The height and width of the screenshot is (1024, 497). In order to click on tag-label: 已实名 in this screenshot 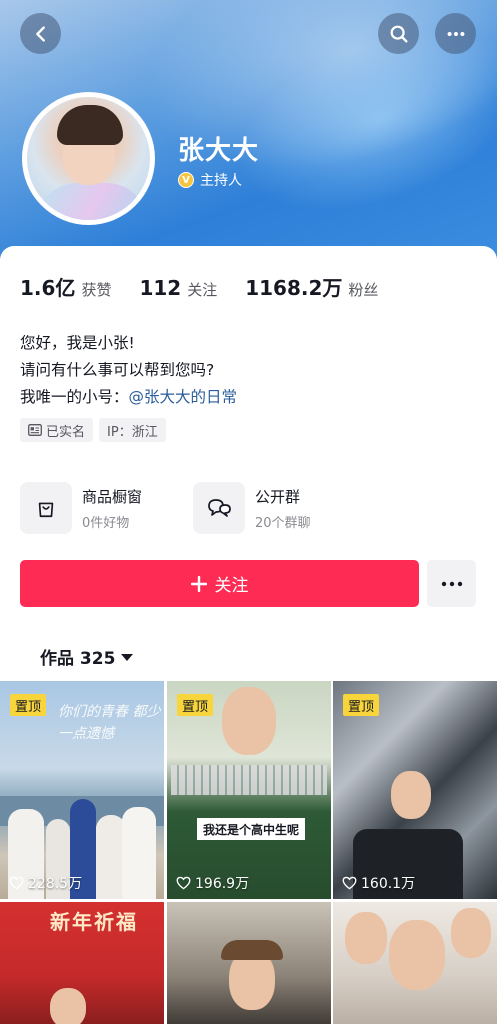, I will do `click(66, 432)`.